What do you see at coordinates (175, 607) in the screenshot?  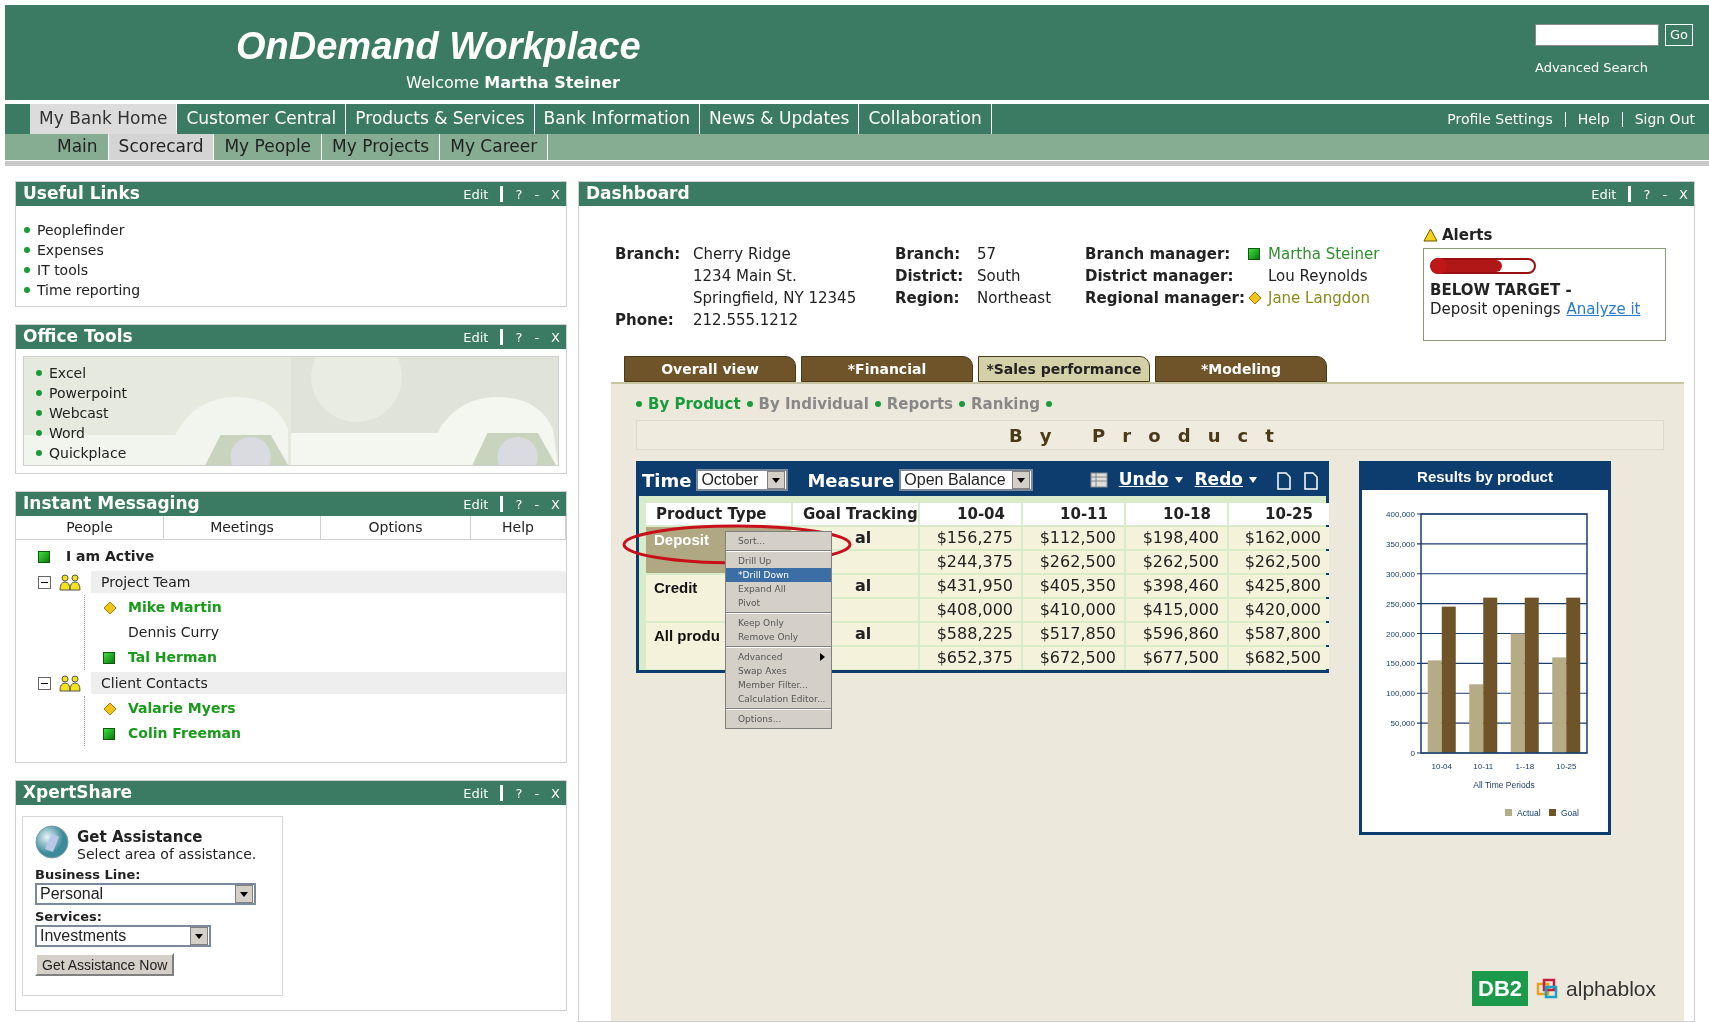 I see `contact-name: Mike Martin` at bounding box center [175, 607].